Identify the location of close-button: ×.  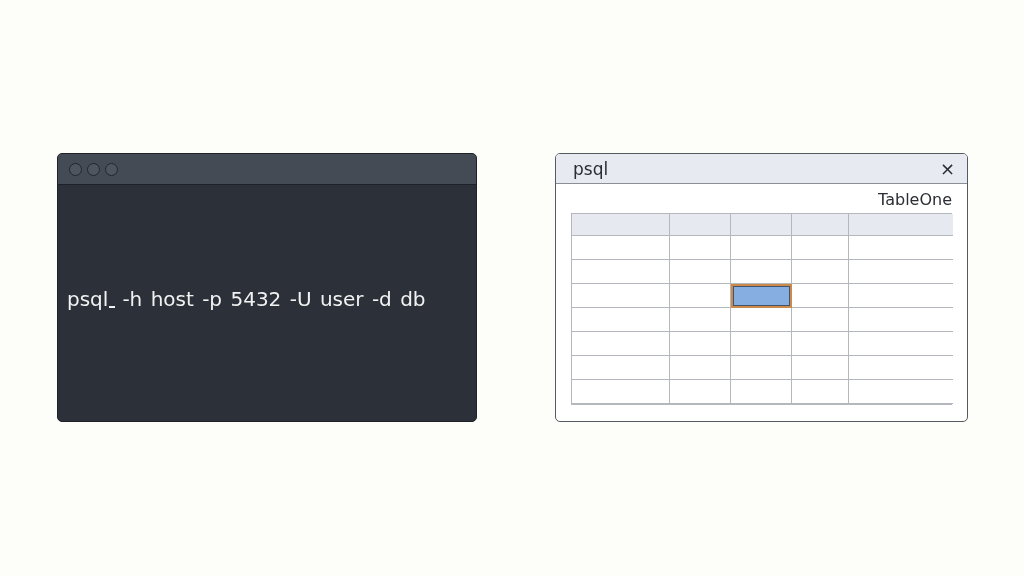
(947, 168).